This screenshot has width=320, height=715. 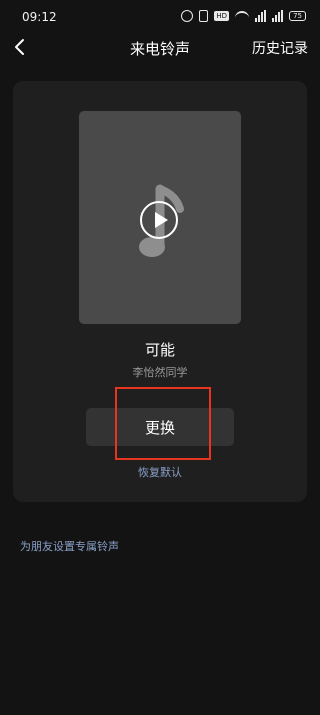 What do you see at coordinates (159, 350) in the screenshot?
I see `song-title: 可能` at bounding box center [159, 350].